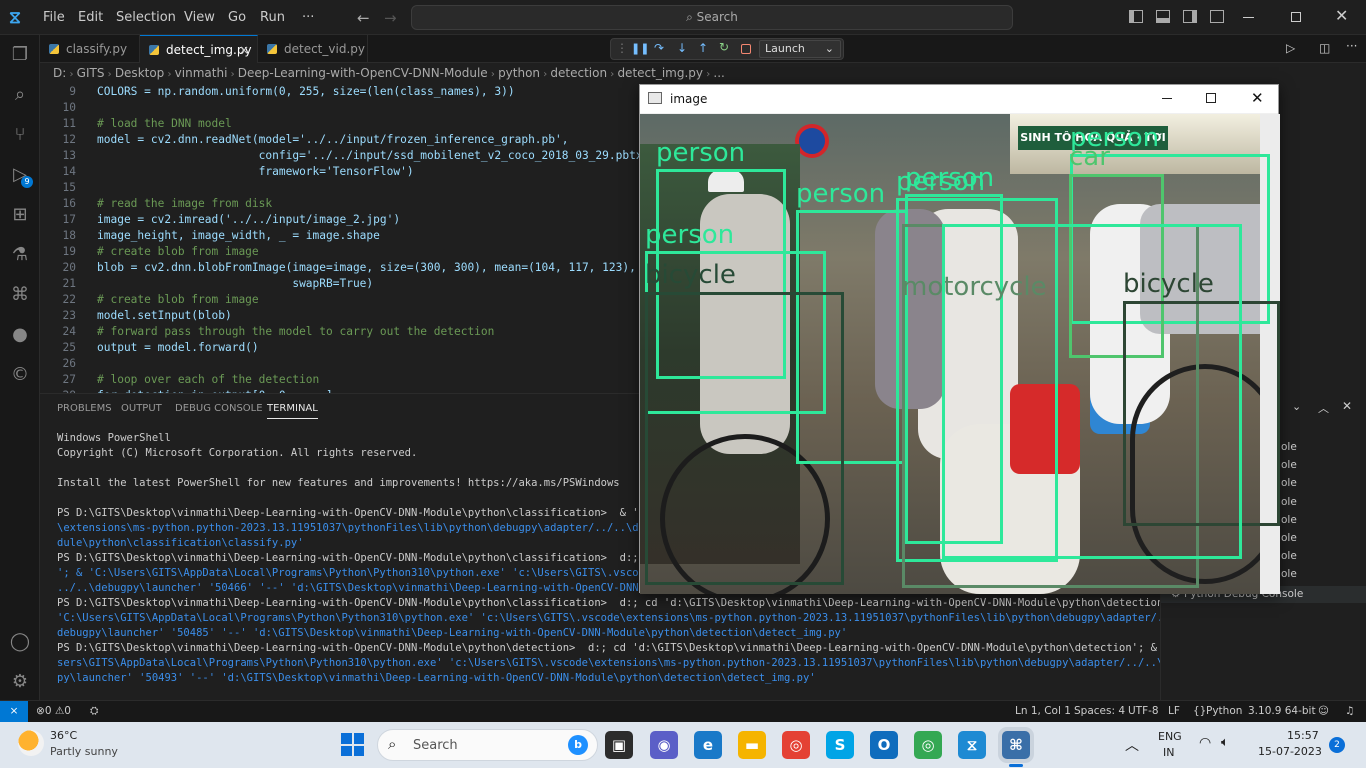 Image resolution: width=1366 pixels, height=768 pixels. What do you see at coordinates (244, 50) in the screenshot?
I see `tab-close-icon: ×` at bounding box center [244, 50].